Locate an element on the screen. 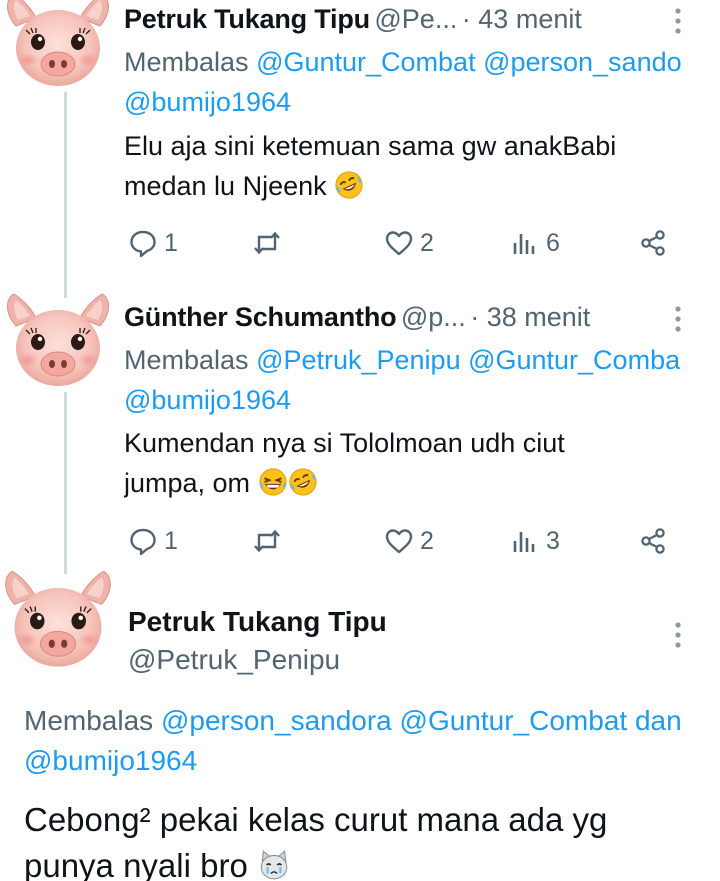 The height and width of the screenshot is (881, 720). reply-context: Membalas @Guntur_Combat @person_sando is located at coordinates (422, 62).